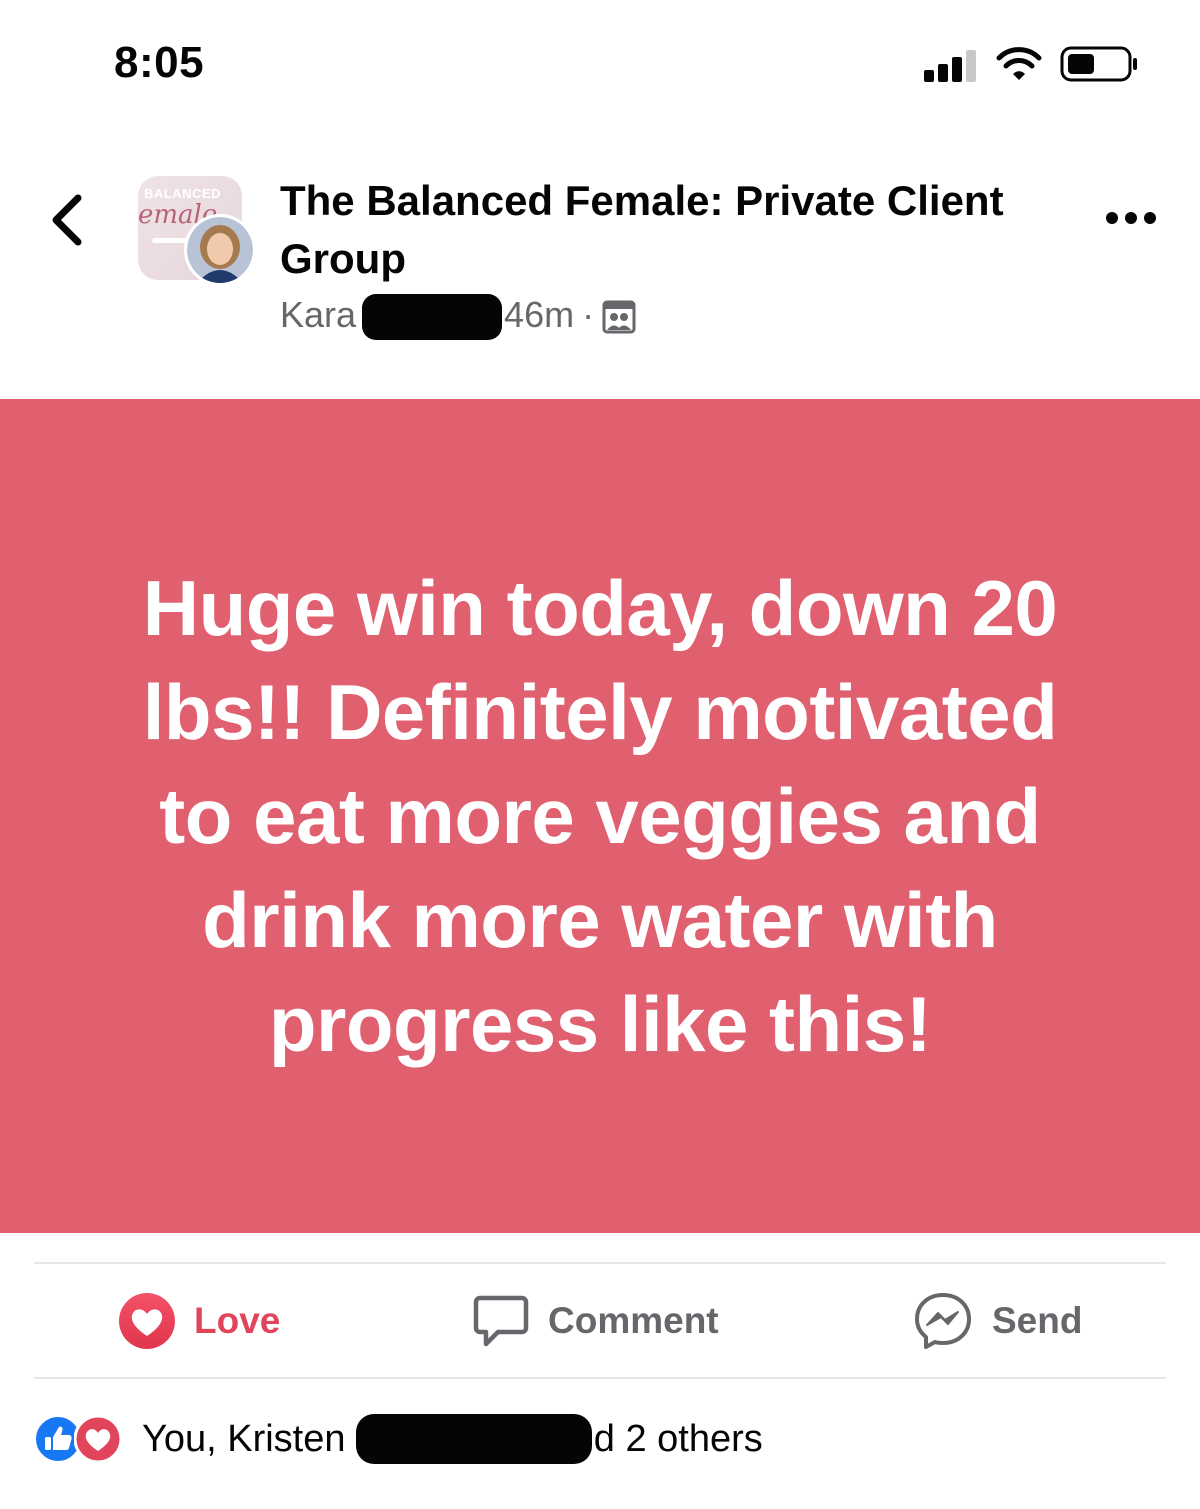 The height and width of the screenshot is (1509, 1200). Describe the element at coordinates (539, 314) in the screenshot. I see `post-time: 46m` at that location.